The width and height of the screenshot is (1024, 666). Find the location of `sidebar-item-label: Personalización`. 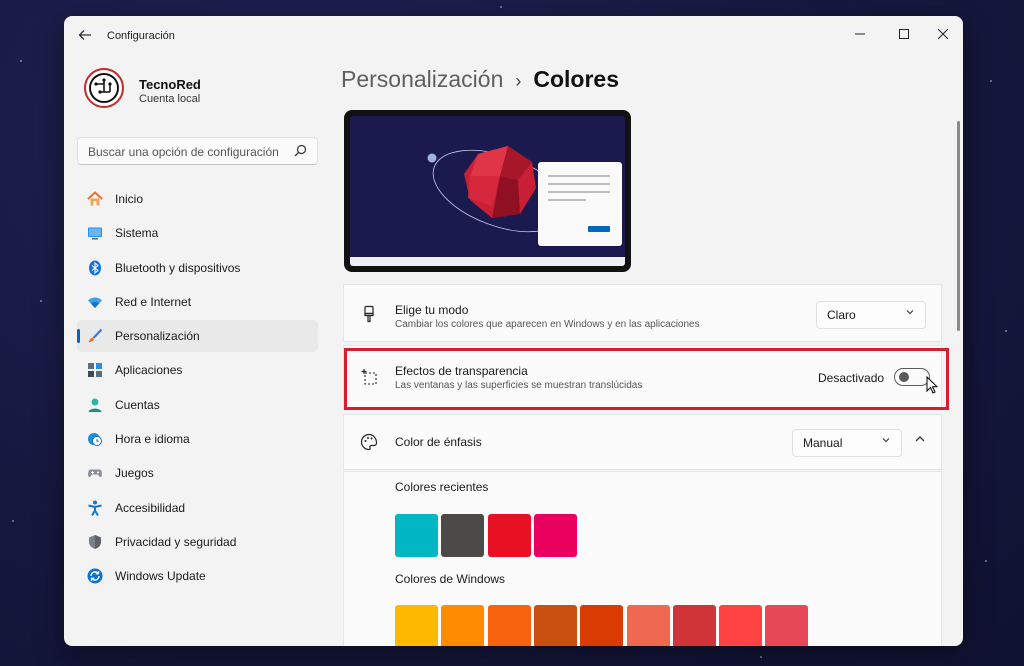

sidebar-item-label: Personalización is located at coordinates (157, 336).